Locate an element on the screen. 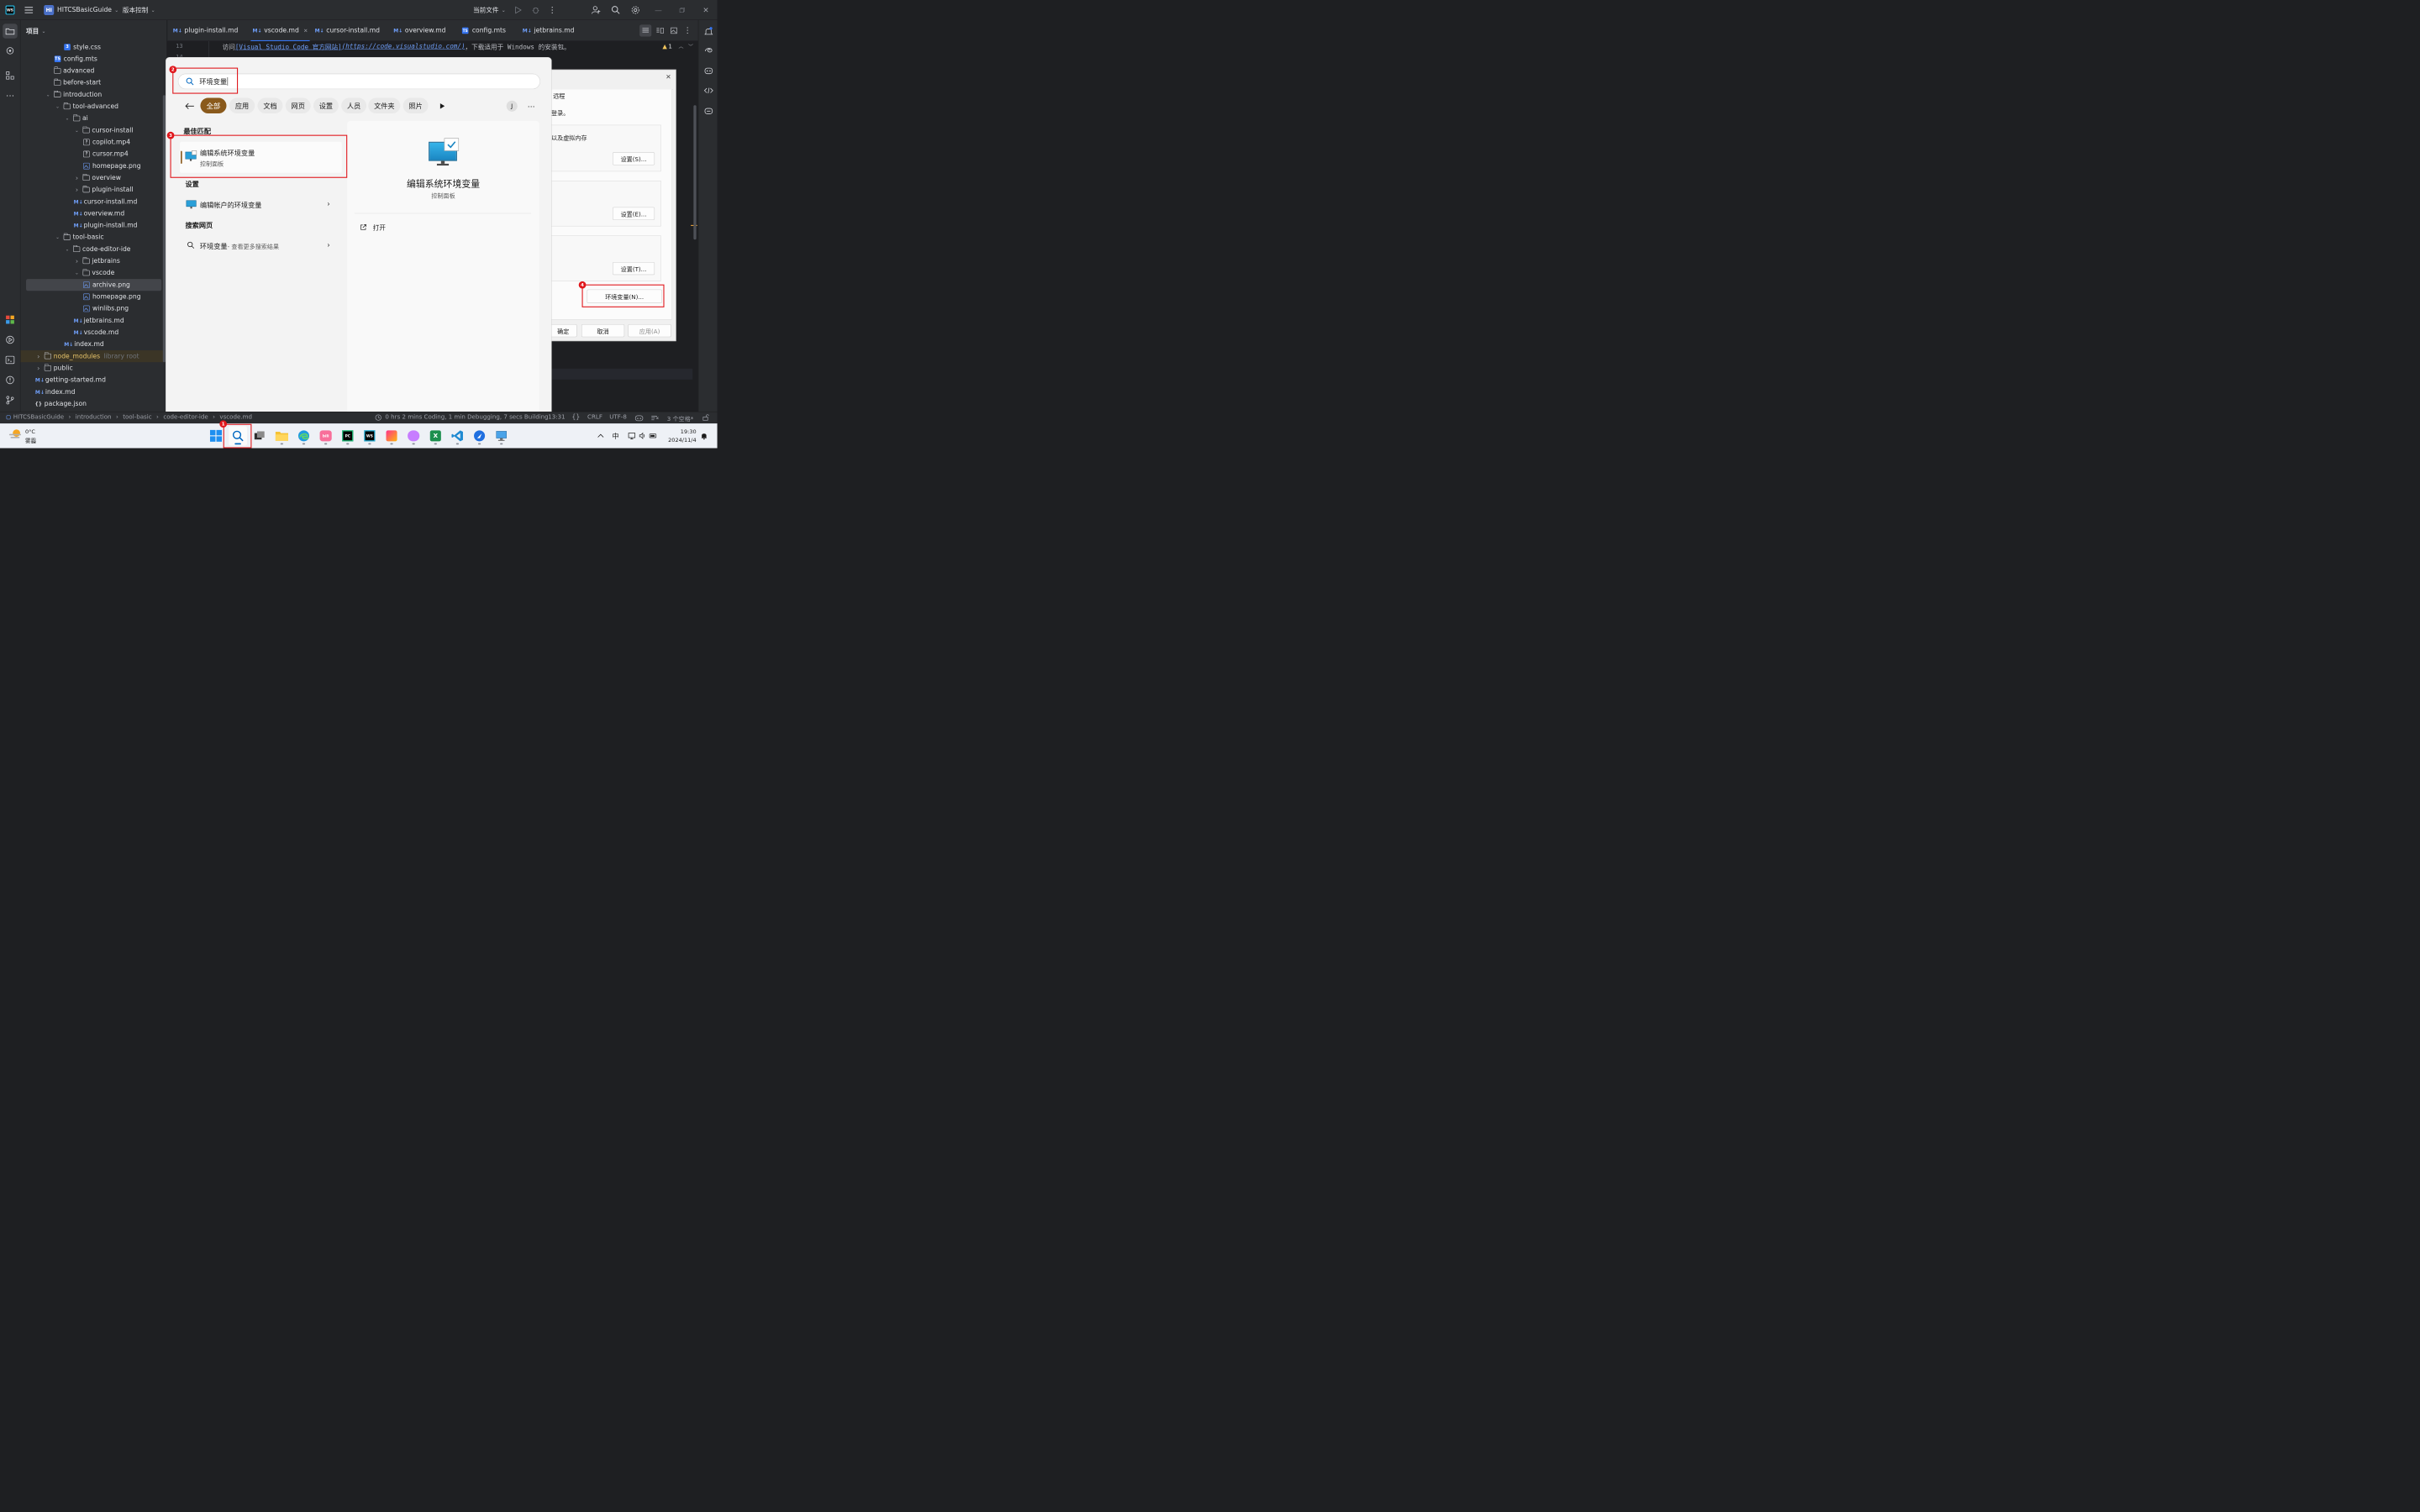  plugins-tiles-icon is located at coordinates (10, 319).